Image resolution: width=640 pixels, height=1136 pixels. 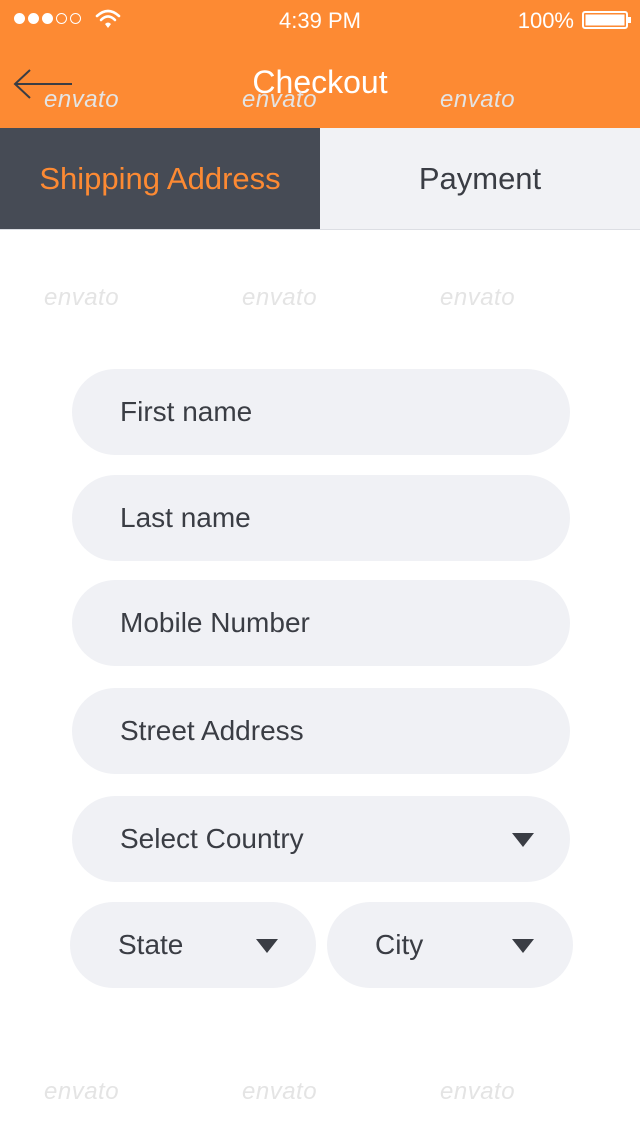 What do you see at coordinates (606, 20) in the screenshot?
I see `battery-icon` at bounding box center [606, 20].